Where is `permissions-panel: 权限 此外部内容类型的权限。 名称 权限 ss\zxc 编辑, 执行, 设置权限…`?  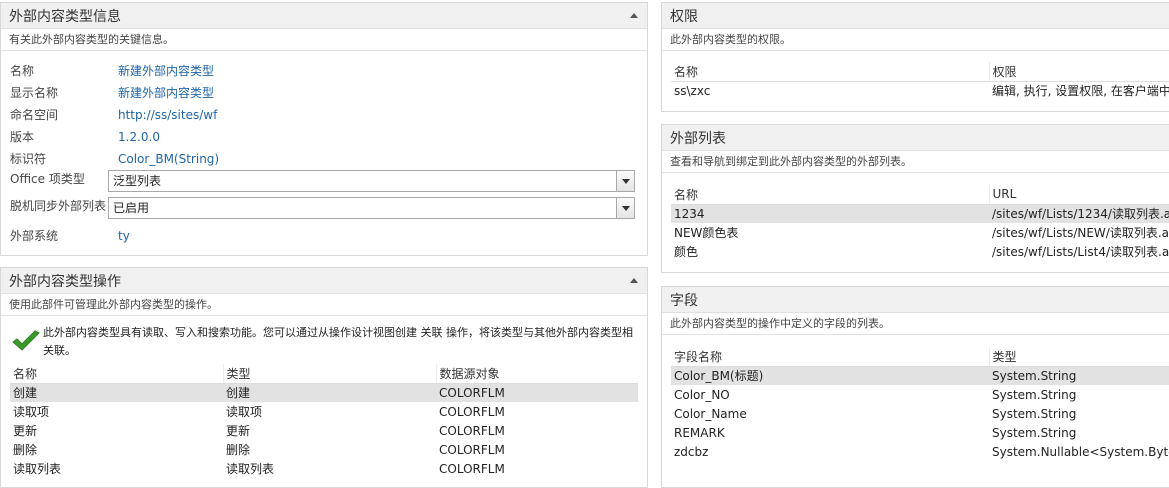
permissions-panel: 权限 此外部内容类型的权限。 名称 权限 ss\zxc 编辑, 执行, 设置权限… is located at coordinates (915, 57).